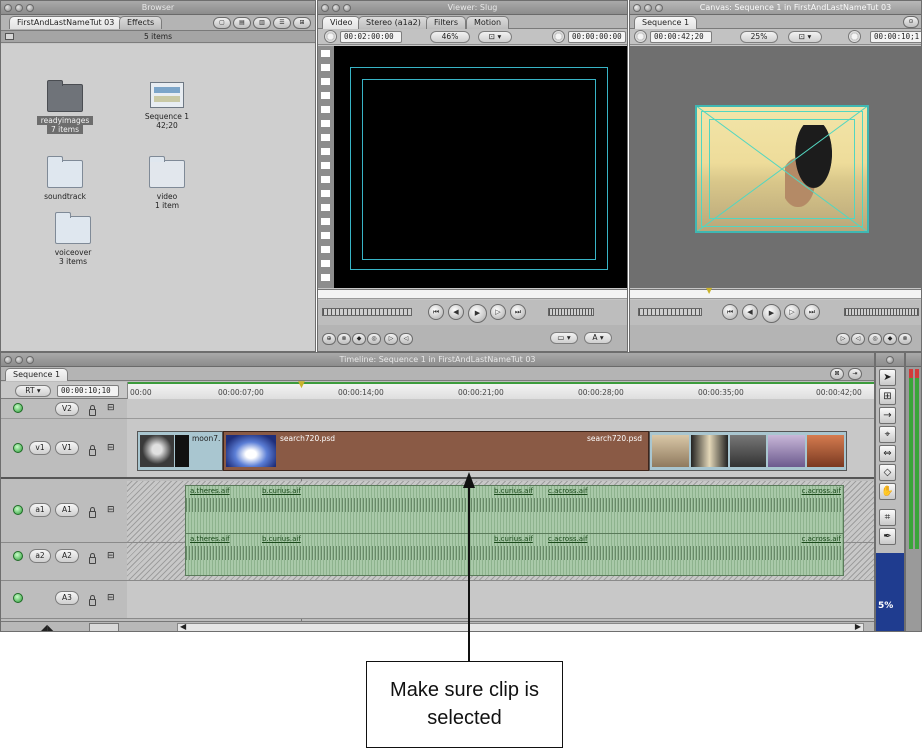 Image resolution: width=922 pixels, height=751 pixels. Describe the element at coordinates (911, 22) in the screenshot. I see `canvas-tab-menu-button: ⊙` at that location.